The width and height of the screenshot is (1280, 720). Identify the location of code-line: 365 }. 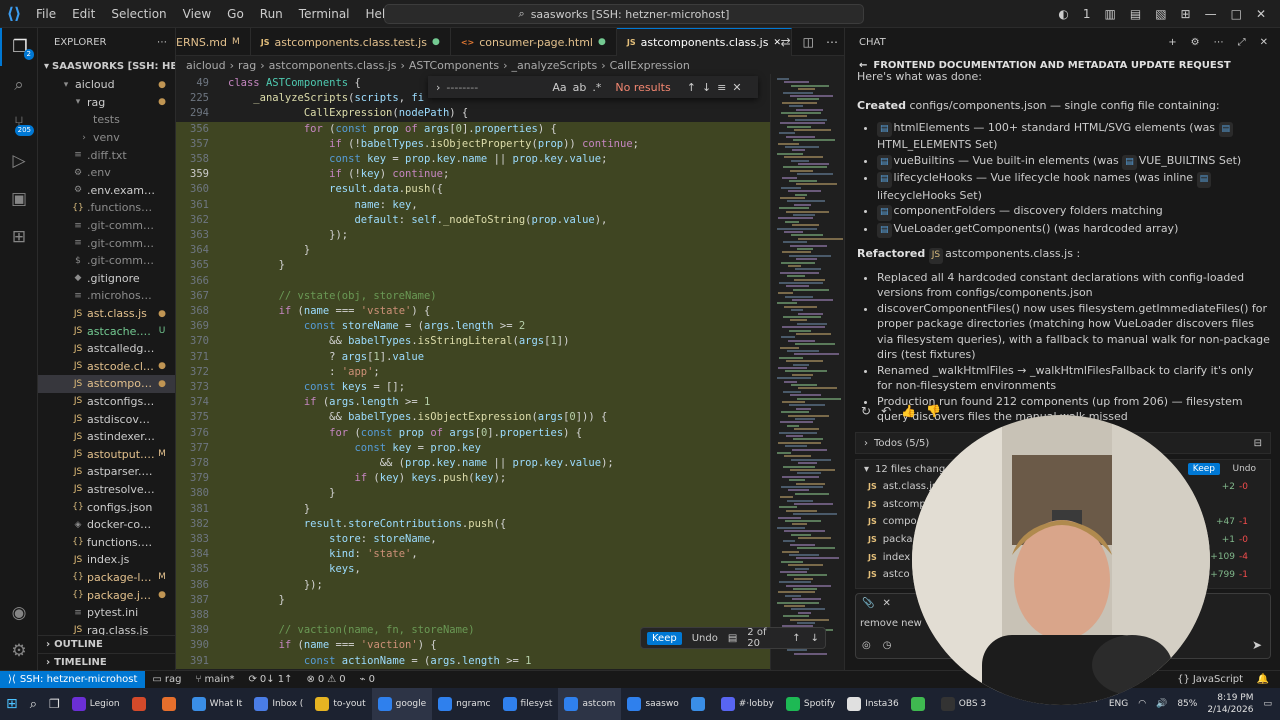
(473, 266).